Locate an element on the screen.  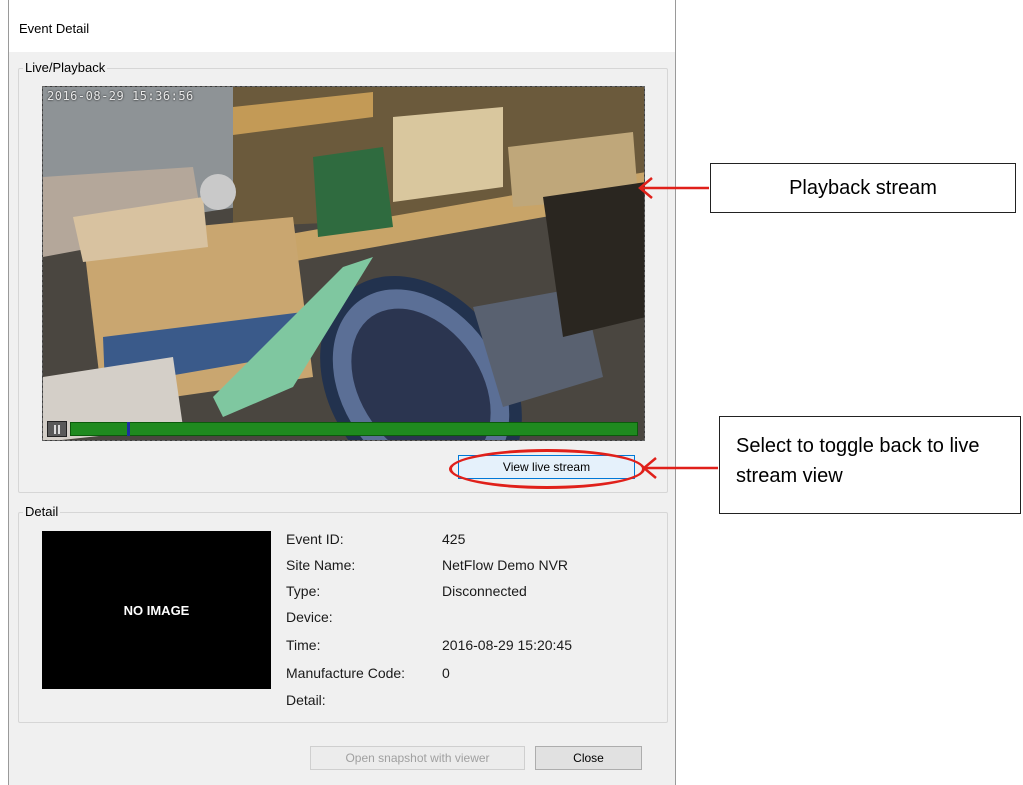
playback-stream-callout-text: Playback stream is located at coordinates (863, 187).